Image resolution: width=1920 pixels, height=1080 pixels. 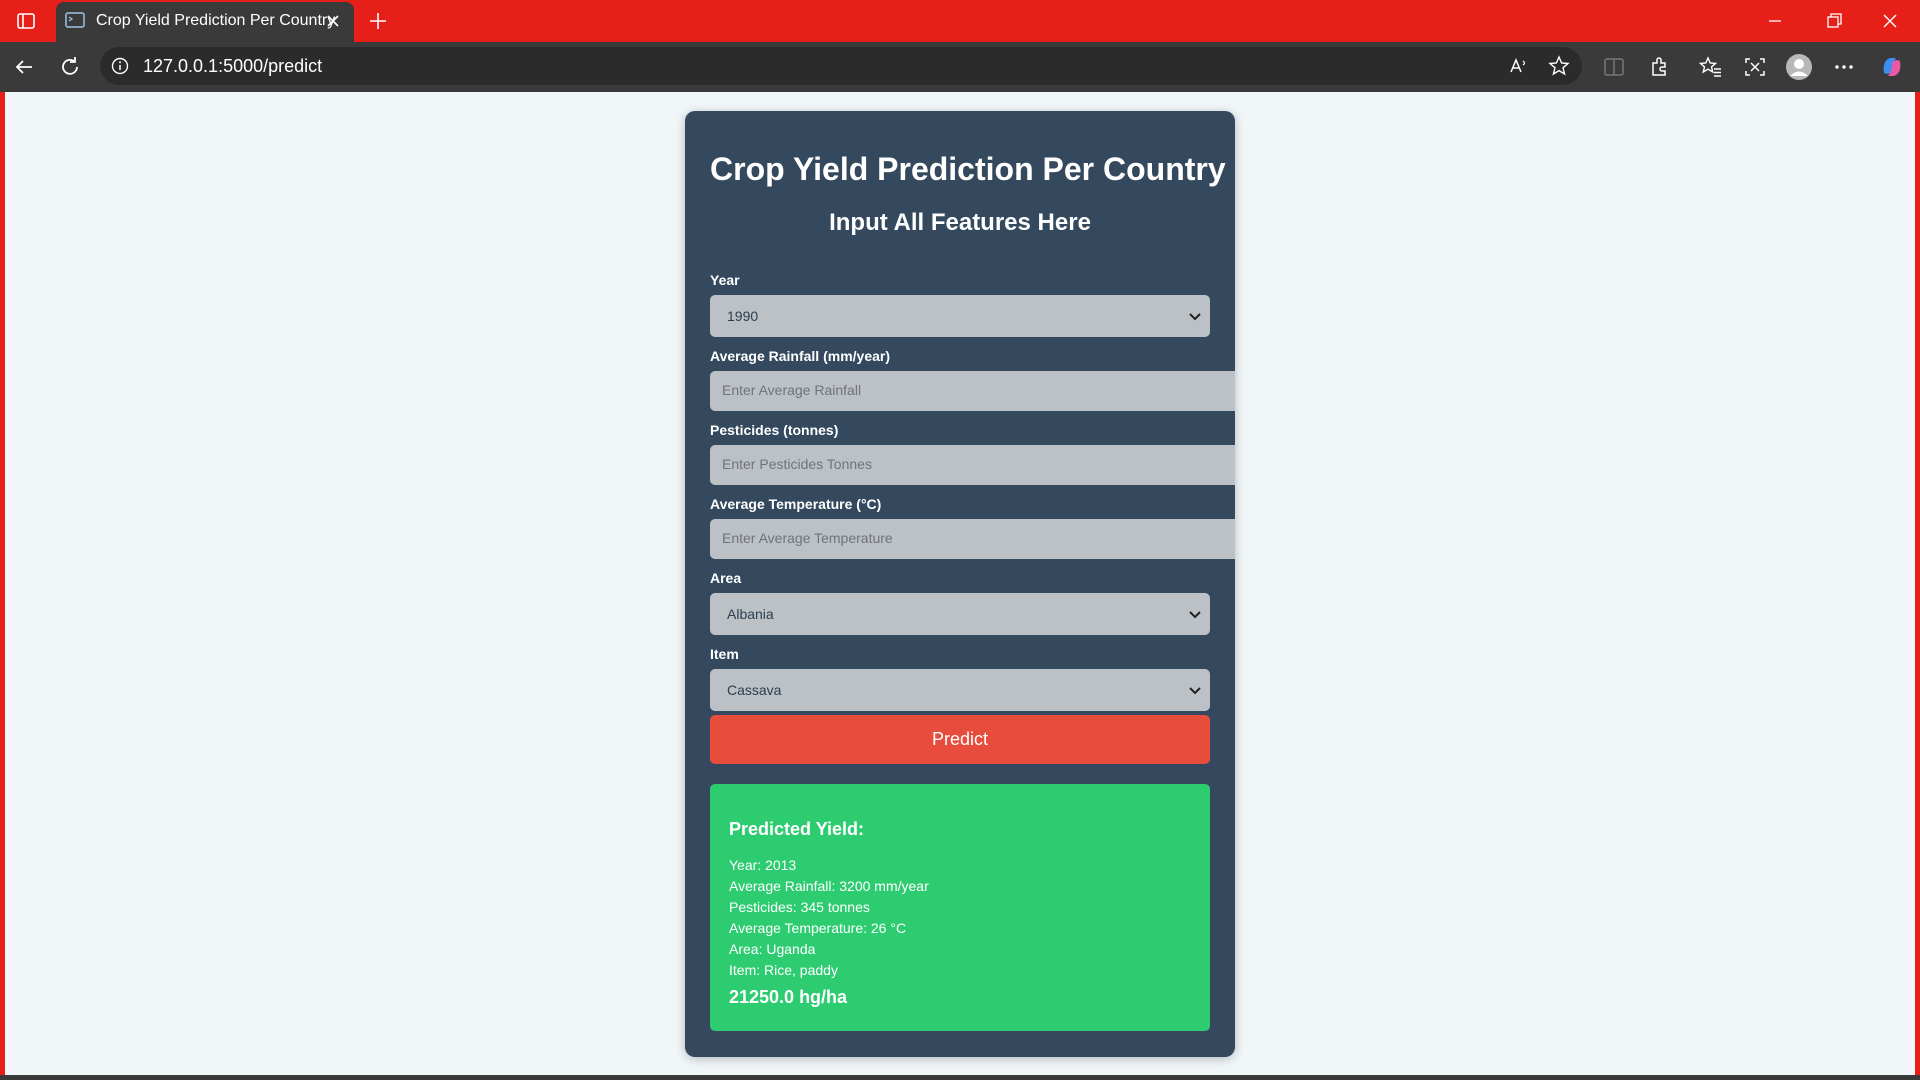 I want to click on result-rainfall: Average Rainfall: 3200 mm/year, so click(x=829, y=886).